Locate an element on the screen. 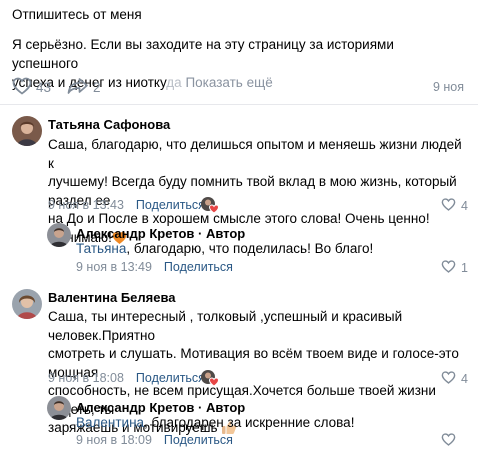 The image size is (478, 451). post-like-button: 43 is located at coordinates (31, 87).